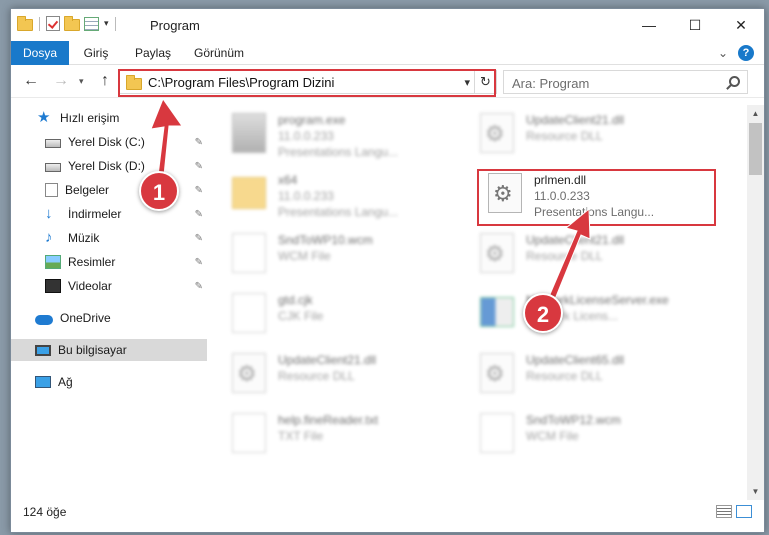 This screenshot has width=769, height=535. What do you see at coordinates (90, 118) in the screenshot?
I see `sidebar-item-label: Hızlı erişim` at bounding box center [90, 118].